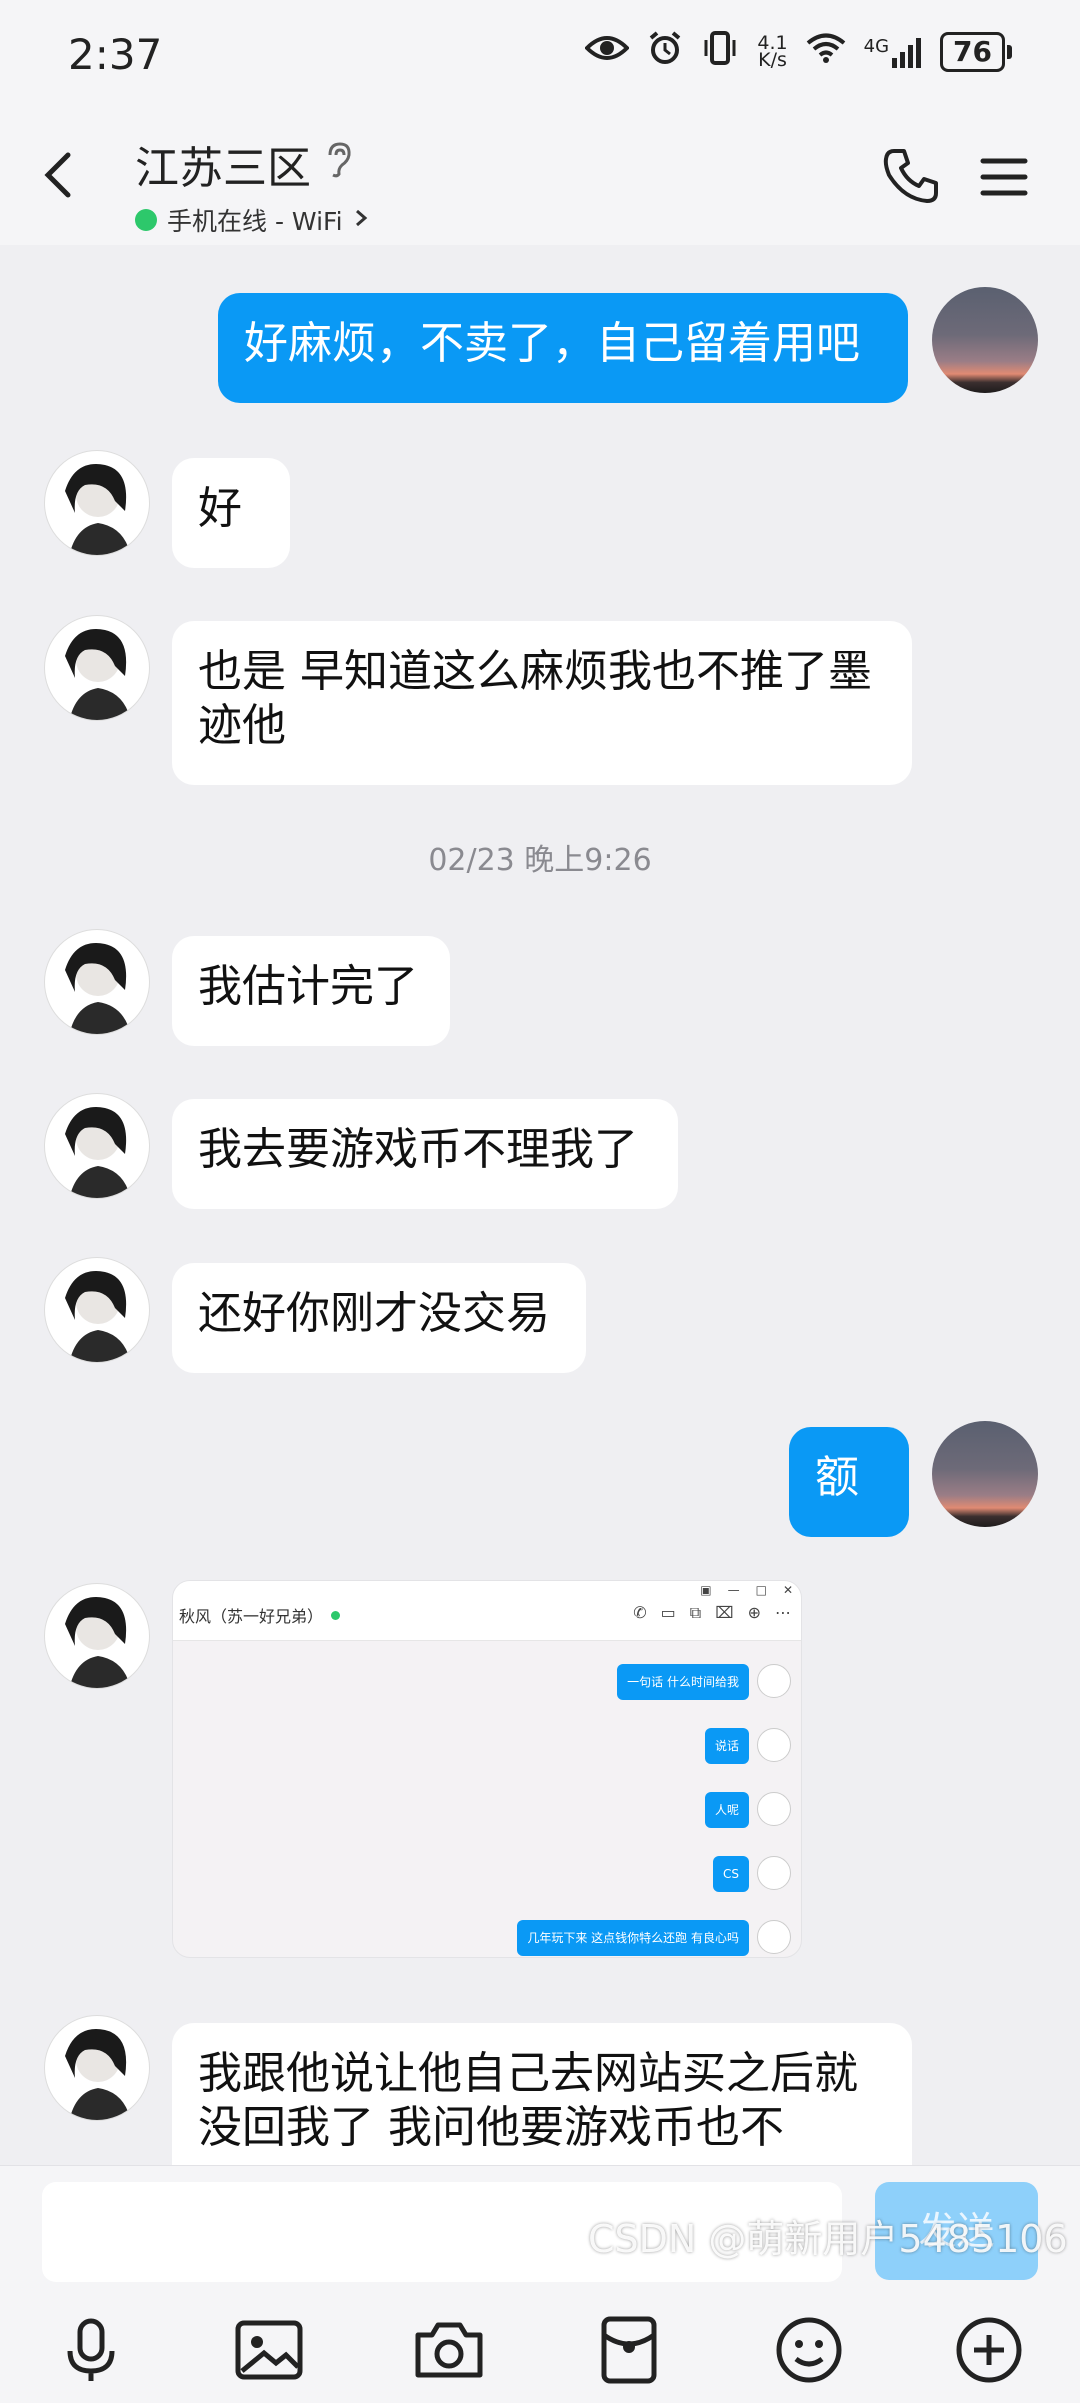  What do you see at coordinates (683, 1682) in the screenshot?
I see `embedded-message: 一句话 什么时间给我` at bounding box center [683, 1682].